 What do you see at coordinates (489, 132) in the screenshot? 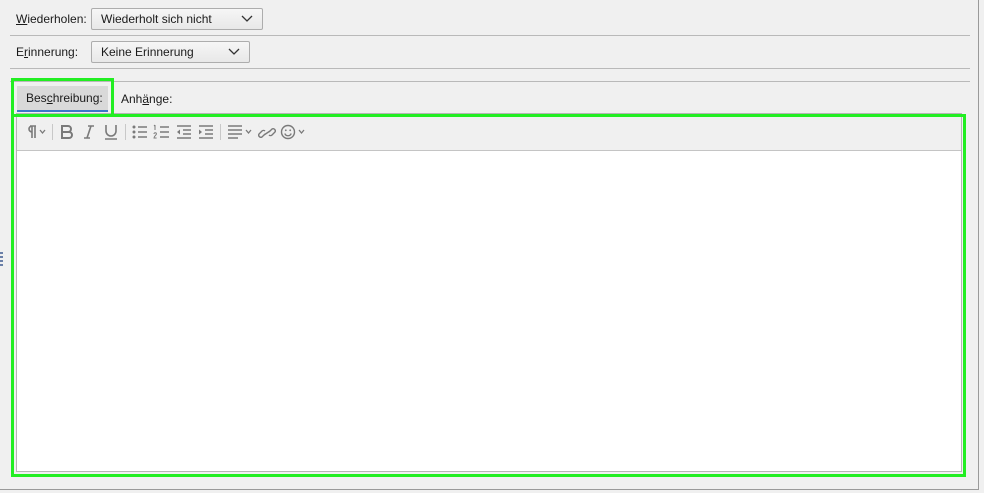
I see `editor-toolbar` at bounding box center [489, 132].